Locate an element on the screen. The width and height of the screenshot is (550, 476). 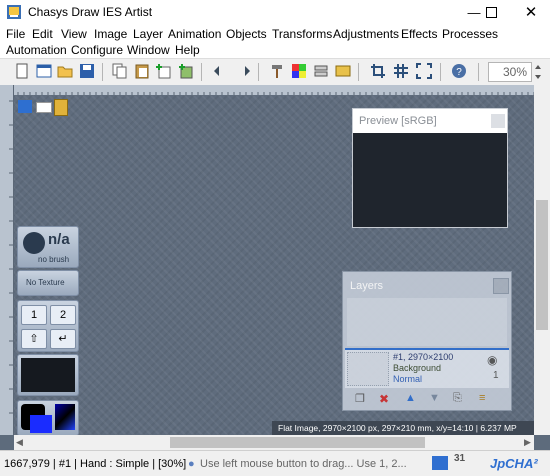
open-icon is located at coordinates (65, 71).